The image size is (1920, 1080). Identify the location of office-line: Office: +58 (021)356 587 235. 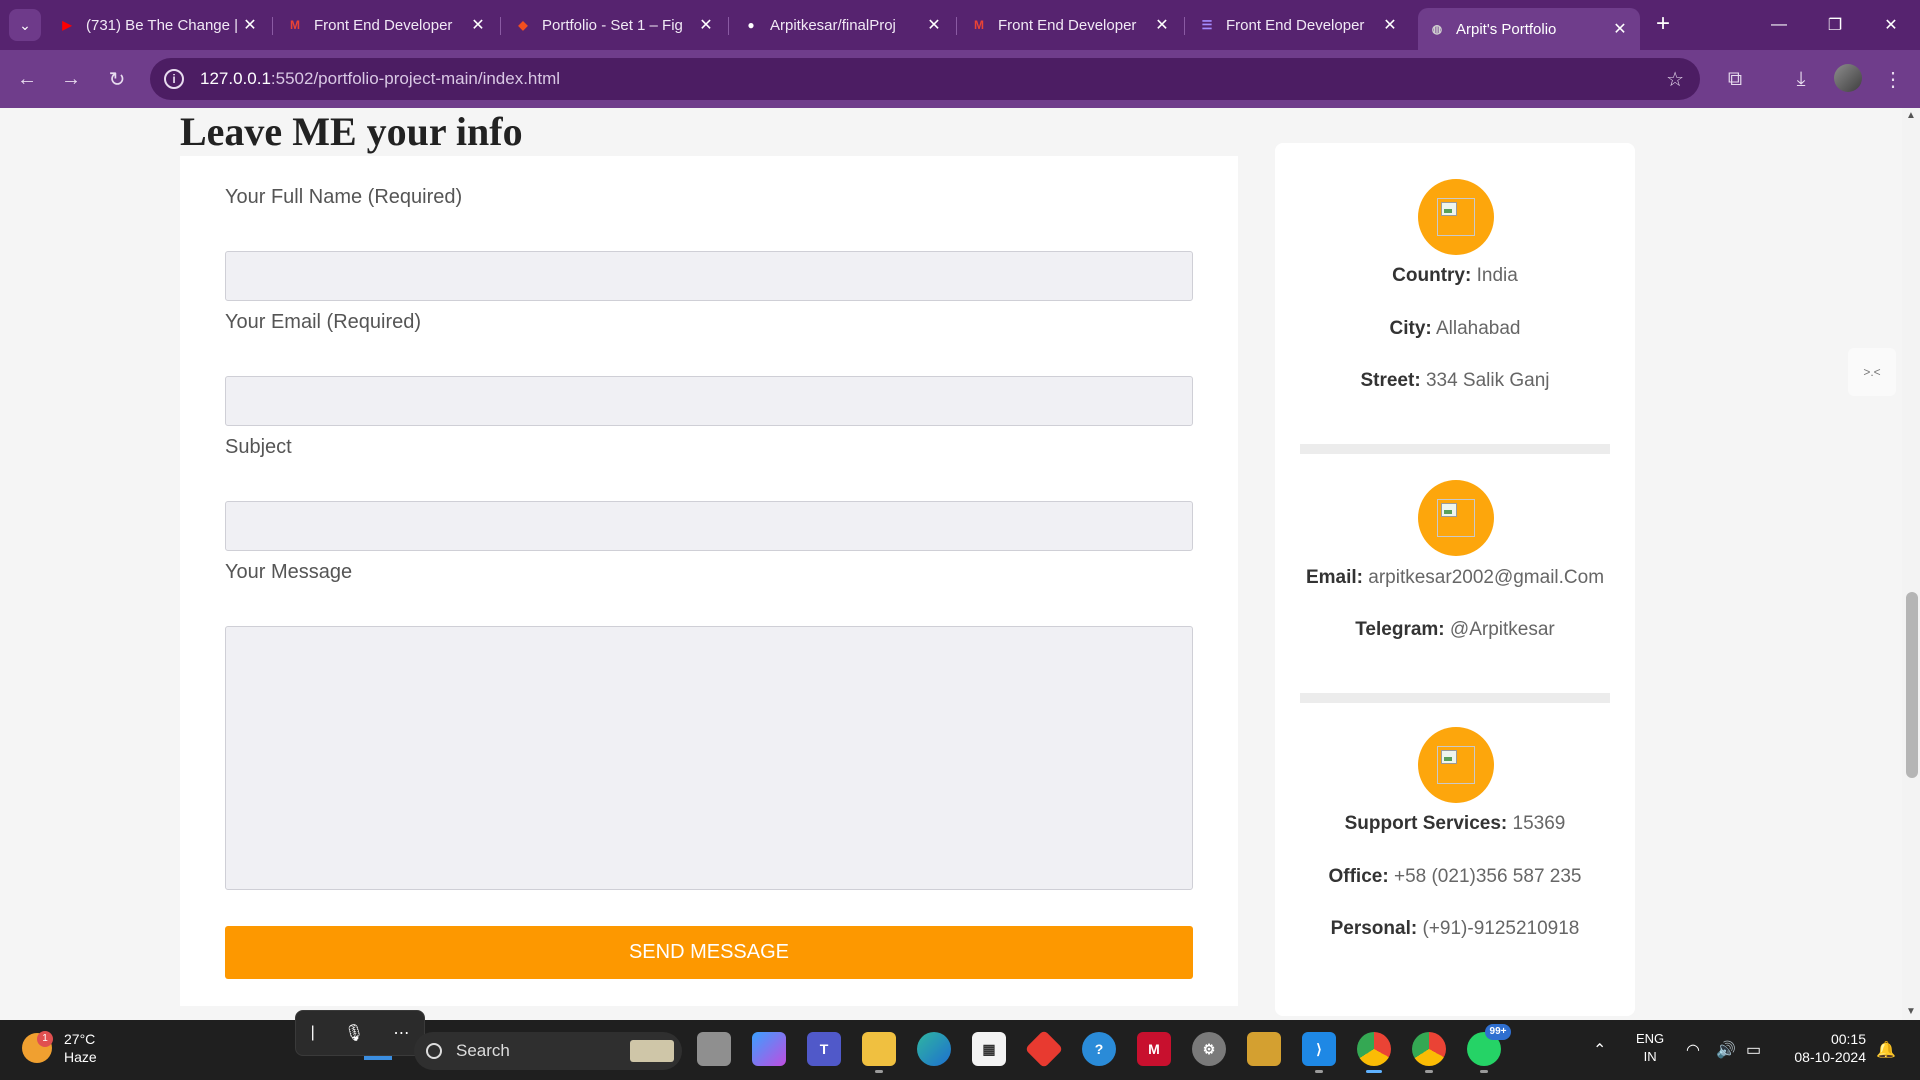
(1455, 877).